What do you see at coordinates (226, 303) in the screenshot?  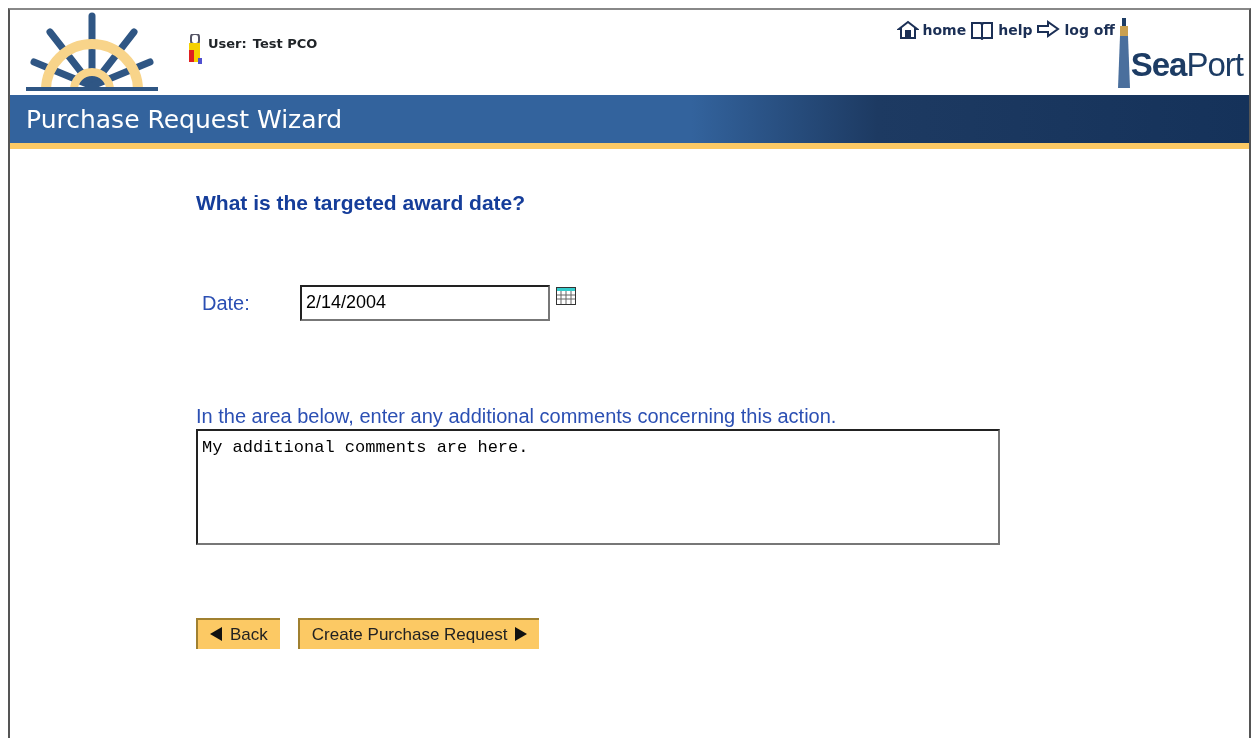 I see `date-label: Date:` at bounding box center [226, 303].